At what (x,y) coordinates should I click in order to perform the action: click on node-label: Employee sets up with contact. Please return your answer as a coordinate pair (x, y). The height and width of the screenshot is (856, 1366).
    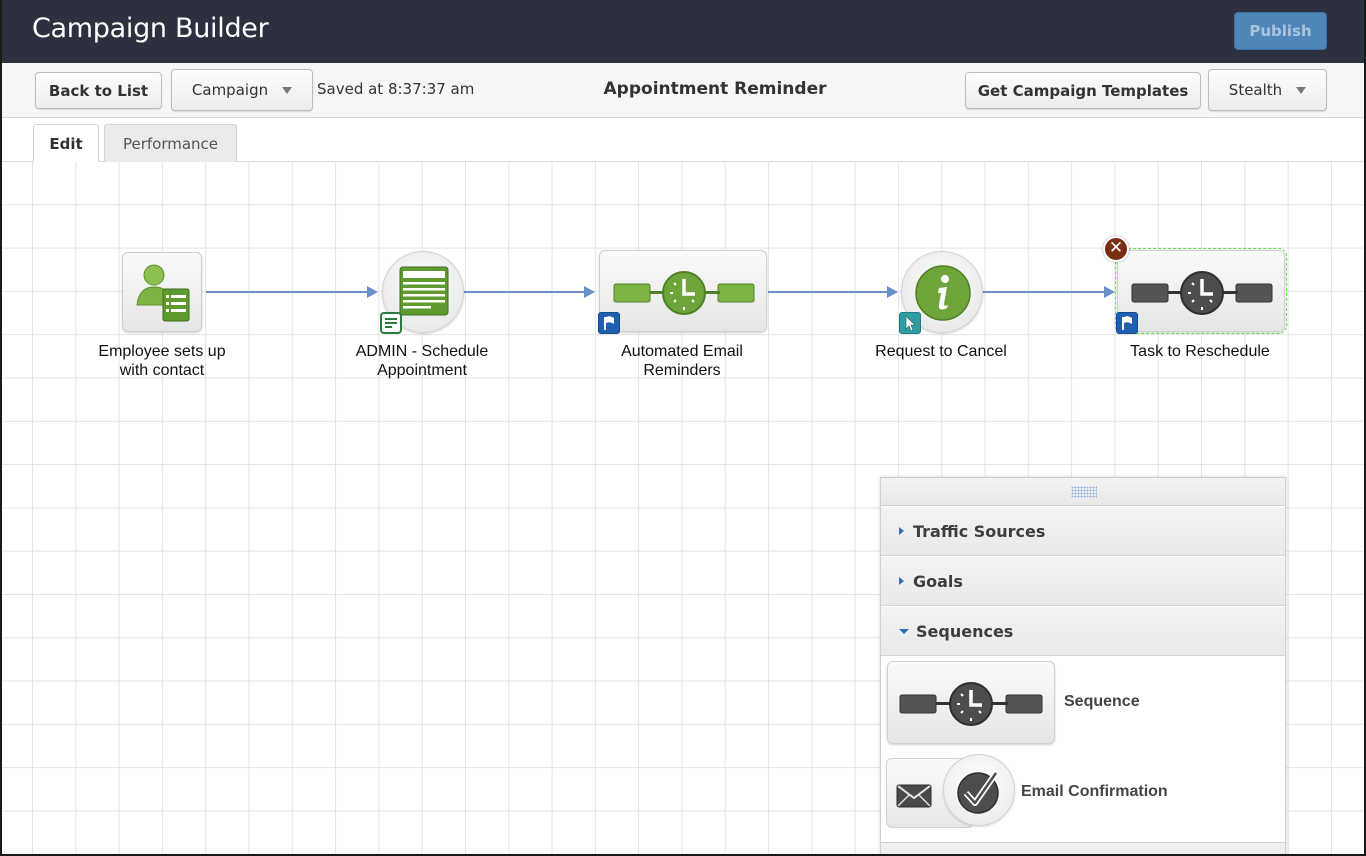
    Looking at the image, I should click on (162, 361).